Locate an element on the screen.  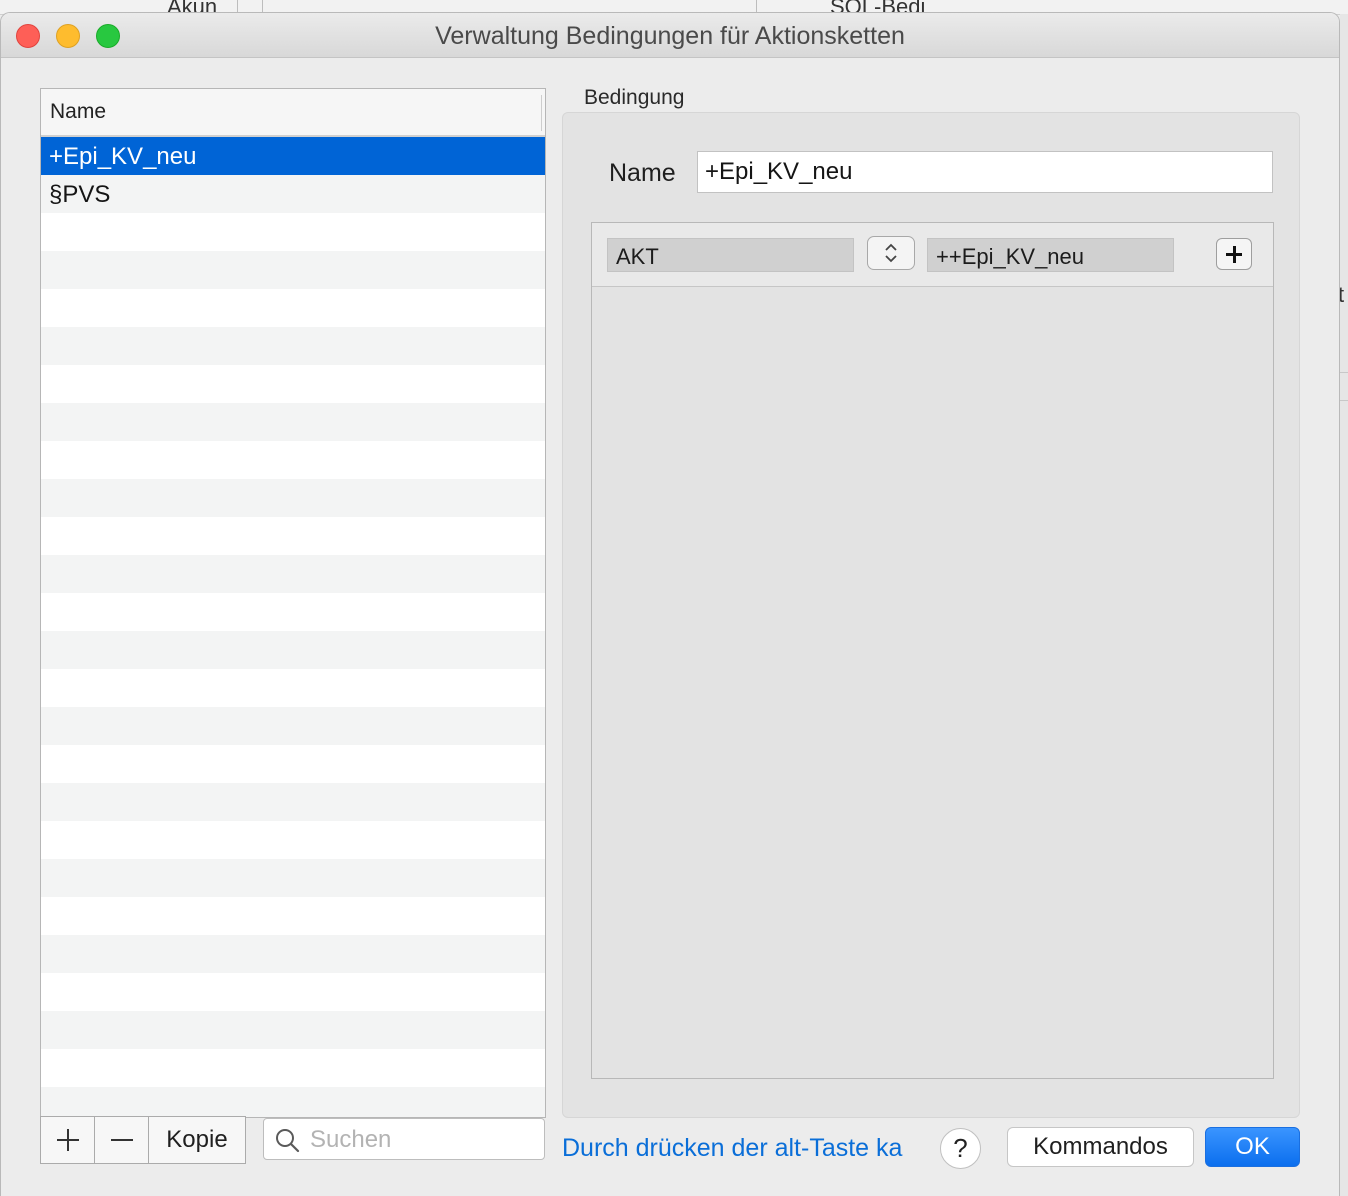
search-icon is located at coordinates (288, 1141).